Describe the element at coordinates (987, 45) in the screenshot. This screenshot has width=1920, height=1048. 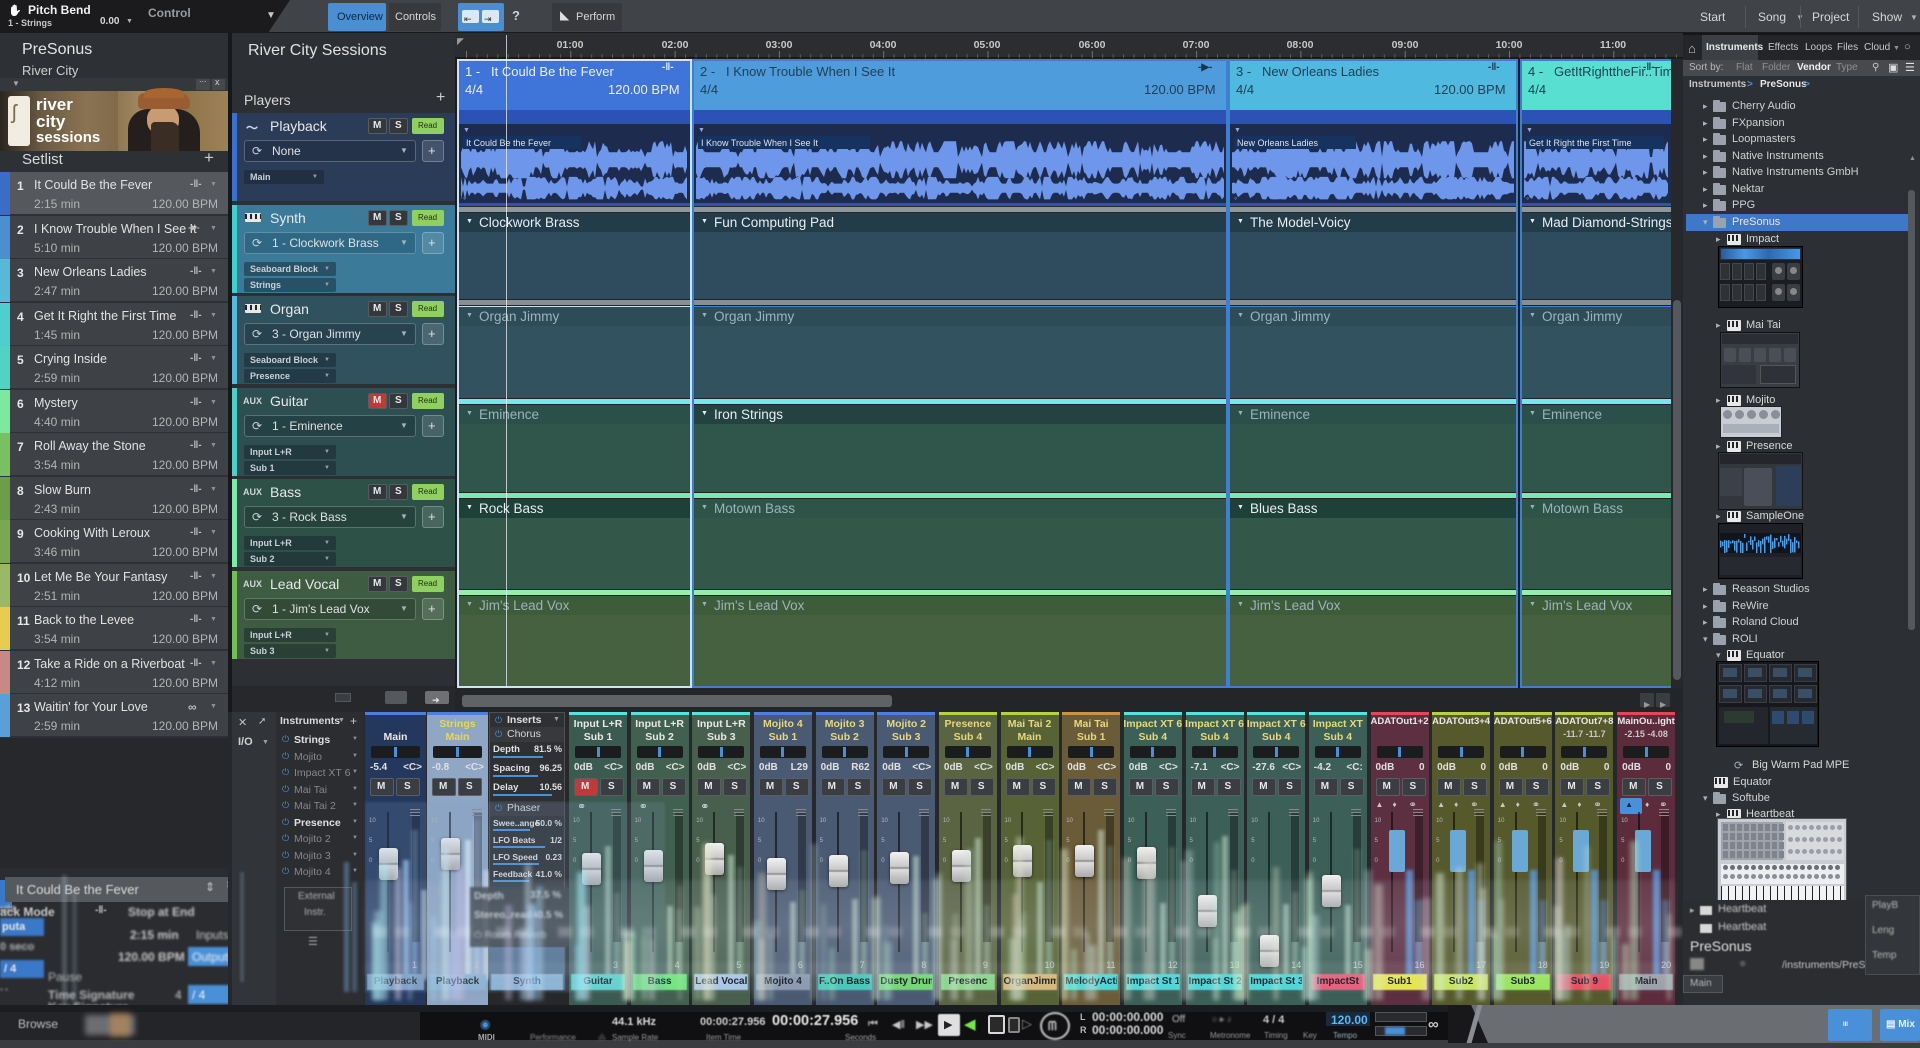
I see `svg-text: 05:00` at that location.